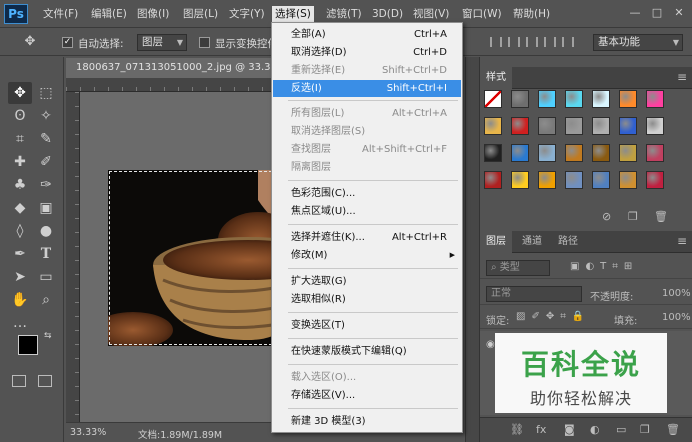 This screenshot has height=442, width=692. Describe the element at coordinates (531, 14) in the screenshot. I see `menu-help: 帮助(H)` at that location.